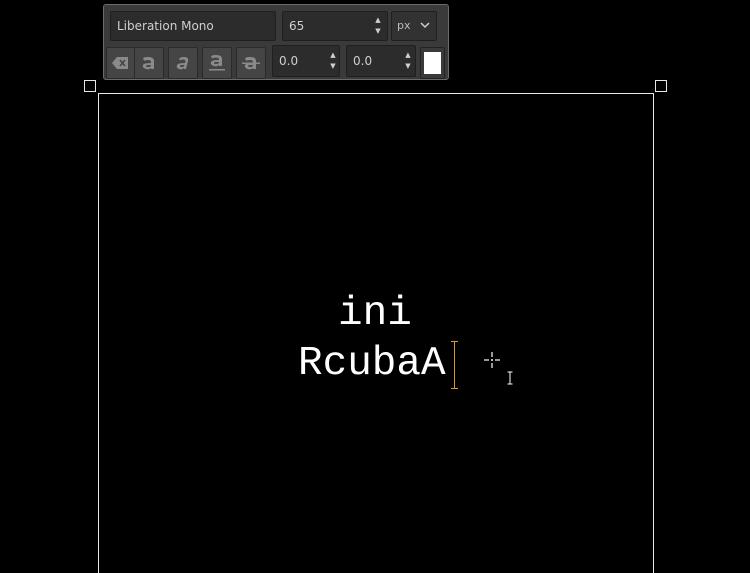 The width and height of the screenshot is (750, 573). I want to click on italic-icon, so click(182, 63).